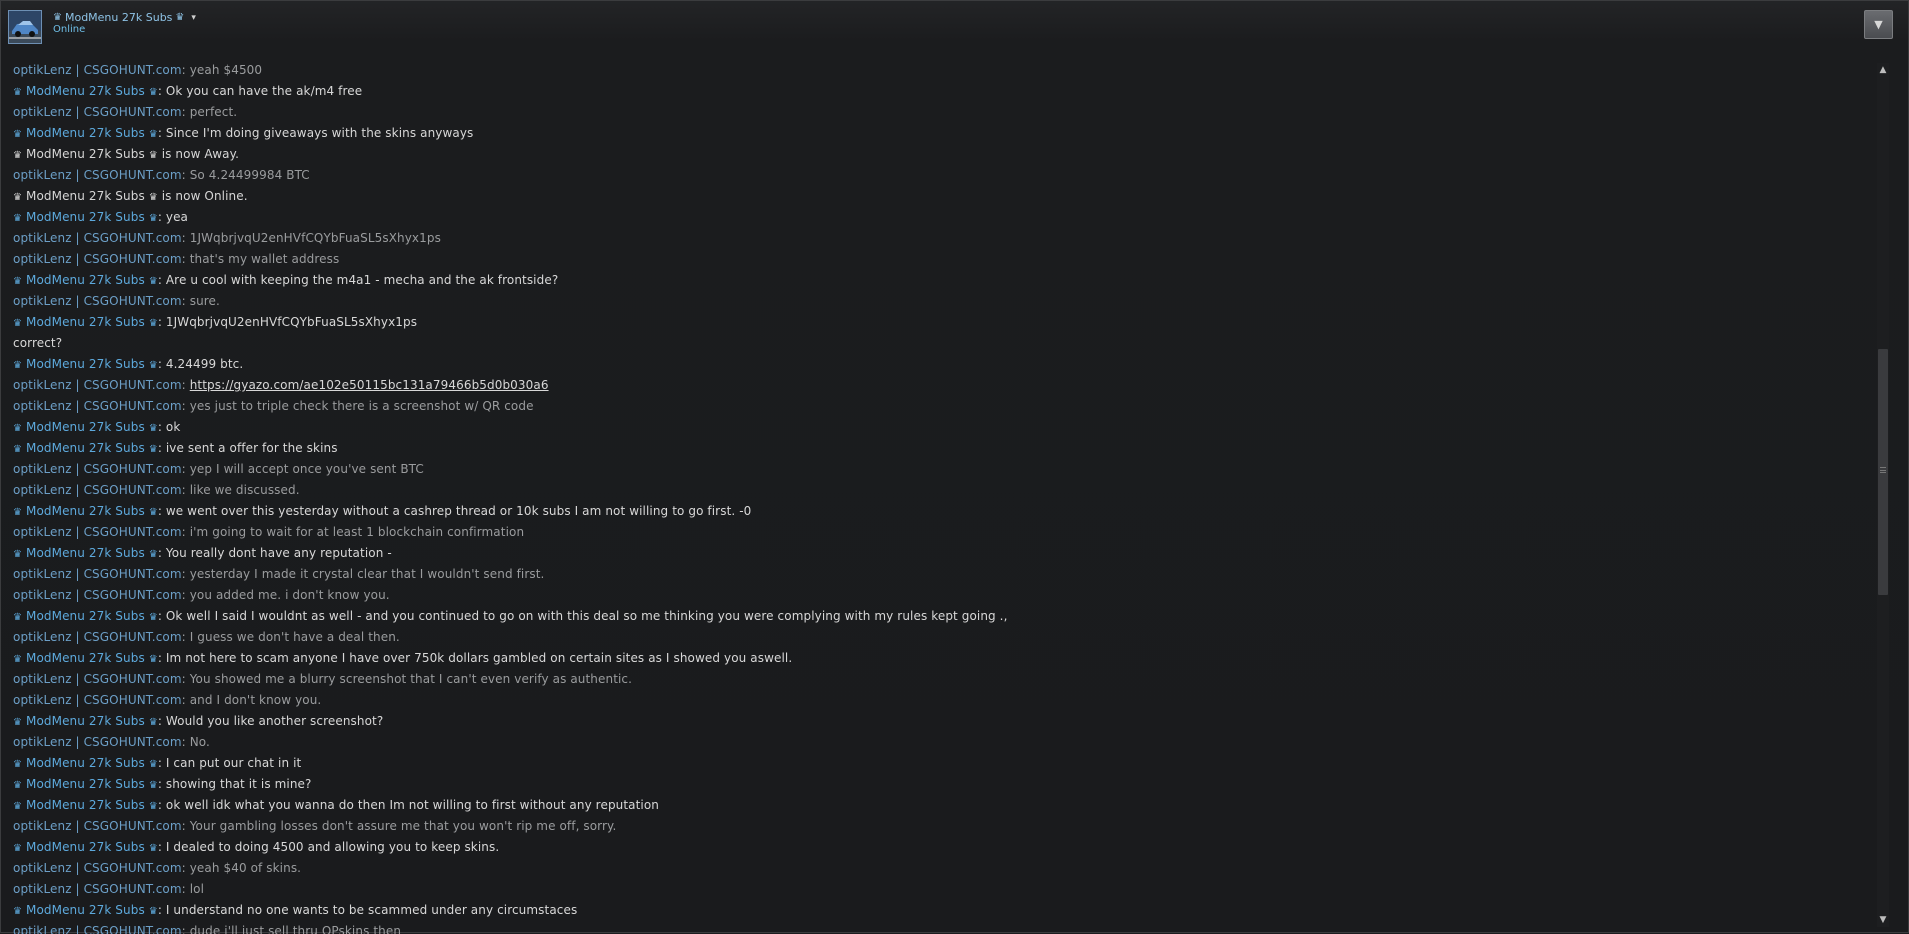 This screenshot has width=1909, height=934. I want to click on message-text: yeah $40 of skins., so click(245, 868).